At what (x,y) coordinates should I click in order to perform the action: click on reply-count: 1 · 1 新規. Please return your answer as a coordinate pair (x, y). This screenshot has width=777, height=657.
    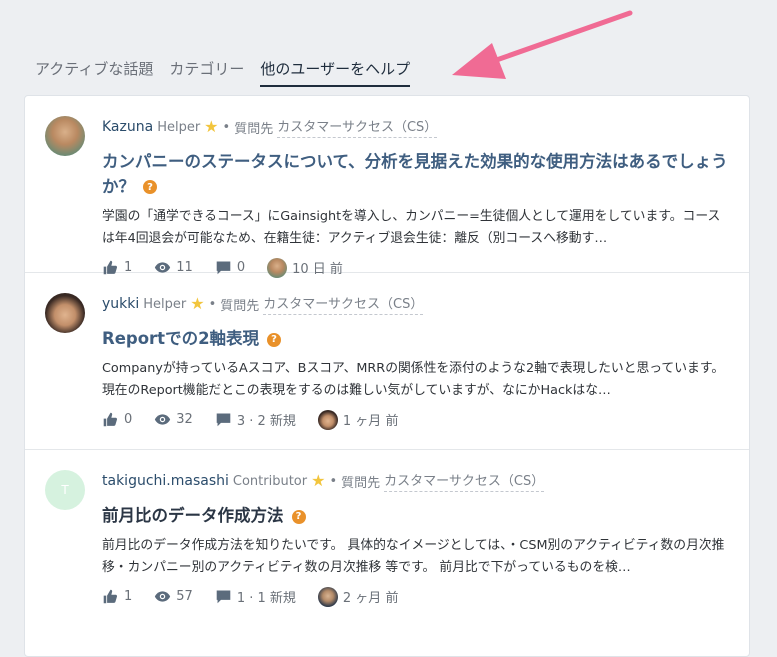
    Looking at the image, I should click on (255, 596).